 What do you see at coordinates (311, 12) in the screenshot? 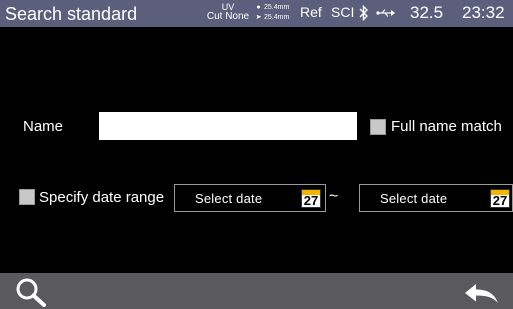
I see `ref-indicator: Ref` at bounding box center [311, 12].